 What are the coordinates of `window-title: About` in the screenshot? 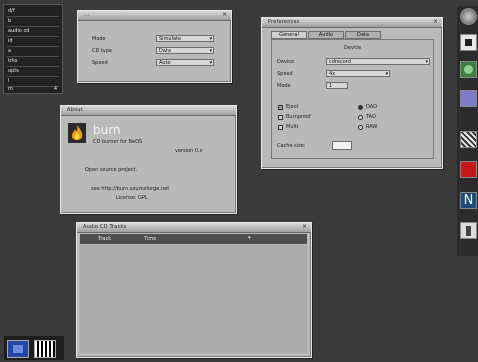 It's located at (75, 110).